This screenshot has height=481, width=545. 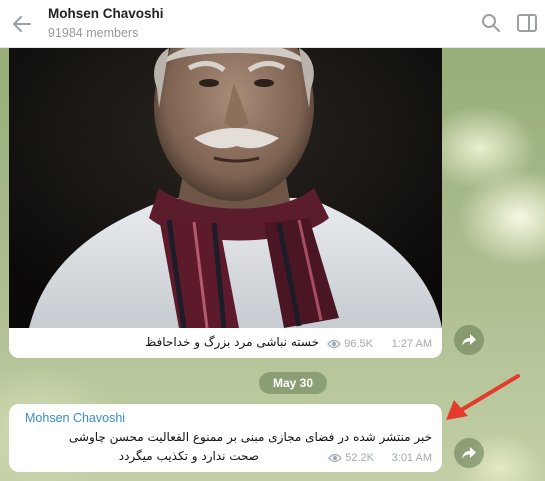 What do you see at coordinates (351, 458) in the screenshot?
I see `view-count: 52.2K` at bounding box center [351, 458].